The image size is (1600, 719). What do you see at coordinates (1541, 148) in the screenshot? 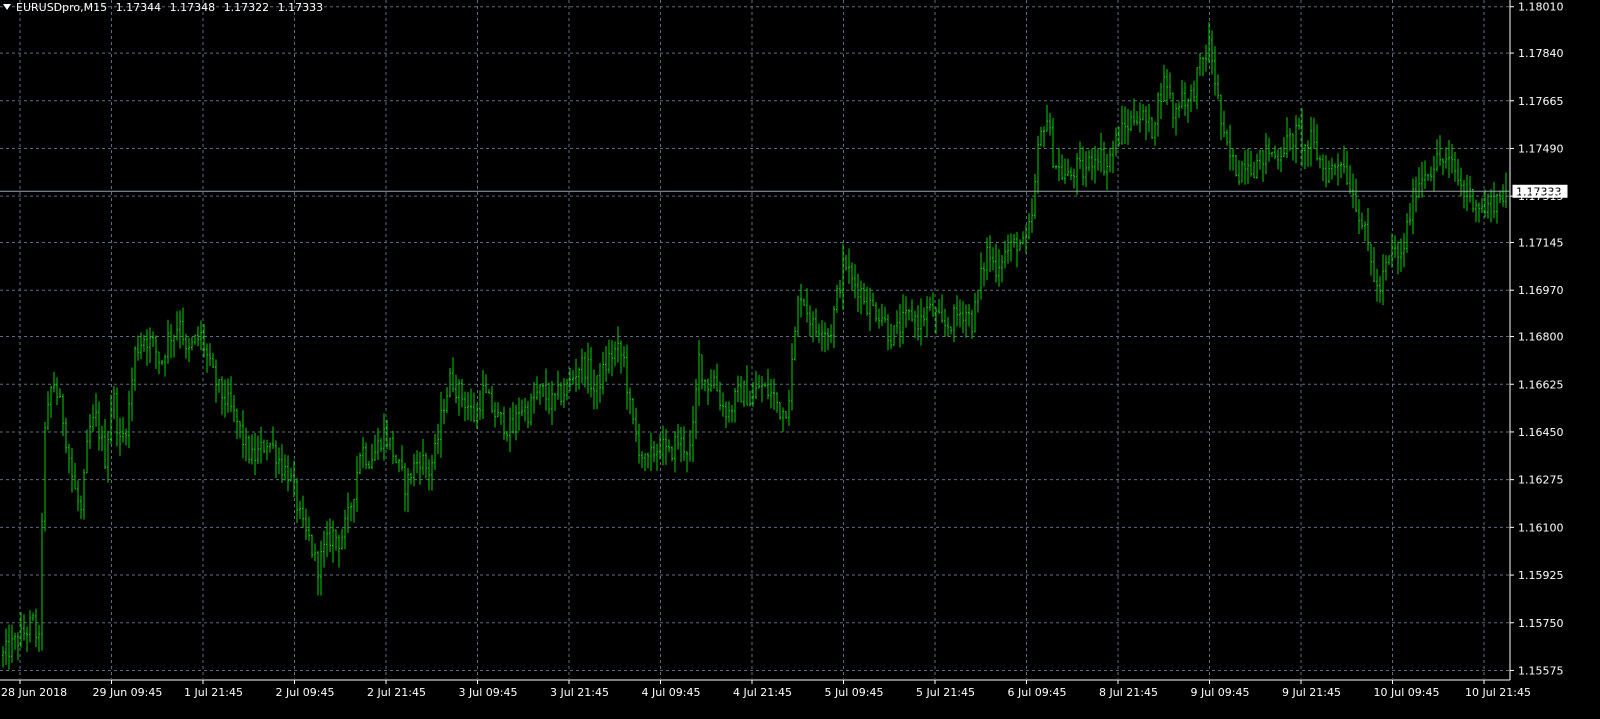
I see `y-tick-label: 1.17490` at bounding box center [1541, 148].